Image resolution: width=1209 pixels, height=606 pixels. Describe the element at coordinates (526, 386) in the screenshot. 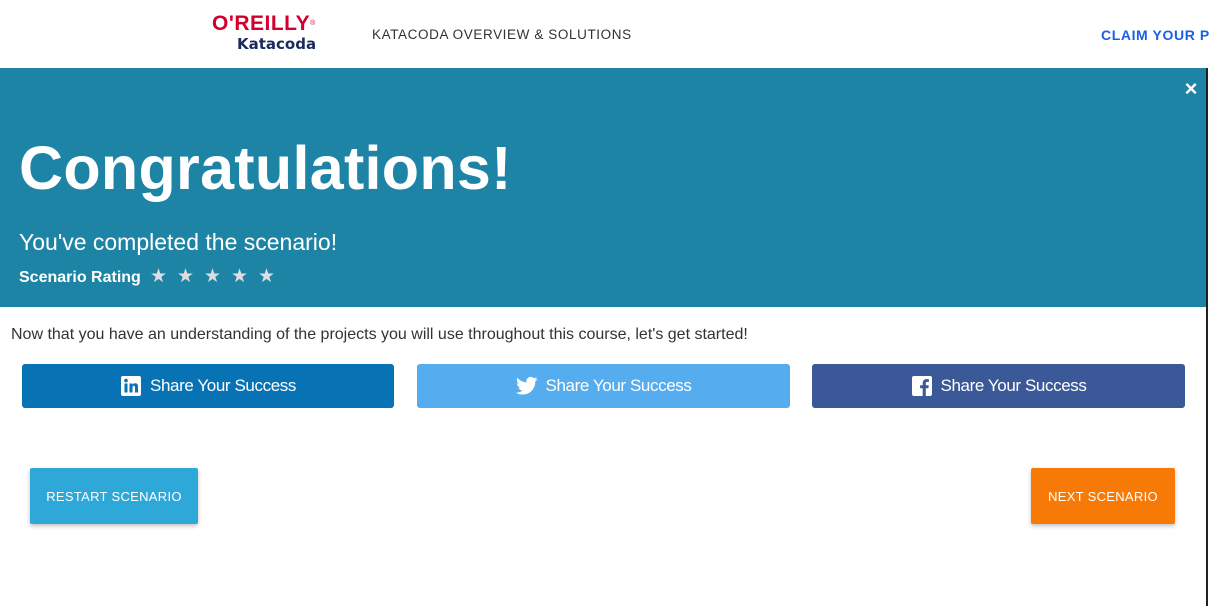

I see `twitter-icon` at that location.